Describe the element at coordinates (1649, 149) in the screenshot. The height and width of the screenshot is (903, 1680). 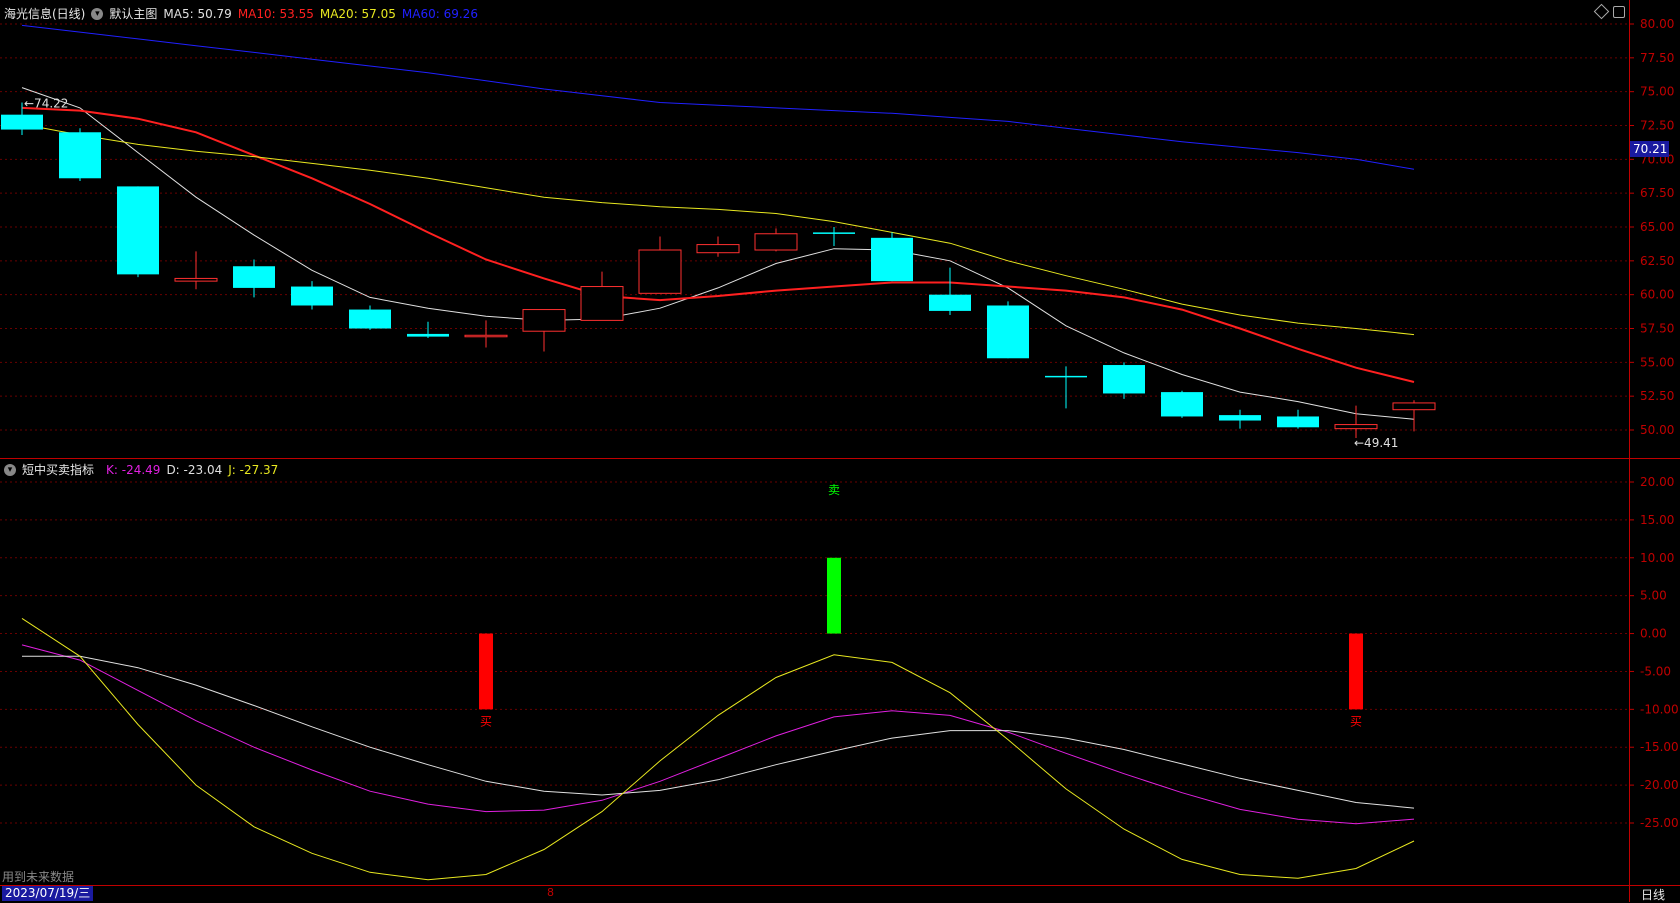
I see `current-price-tag: 70.21` at that location.